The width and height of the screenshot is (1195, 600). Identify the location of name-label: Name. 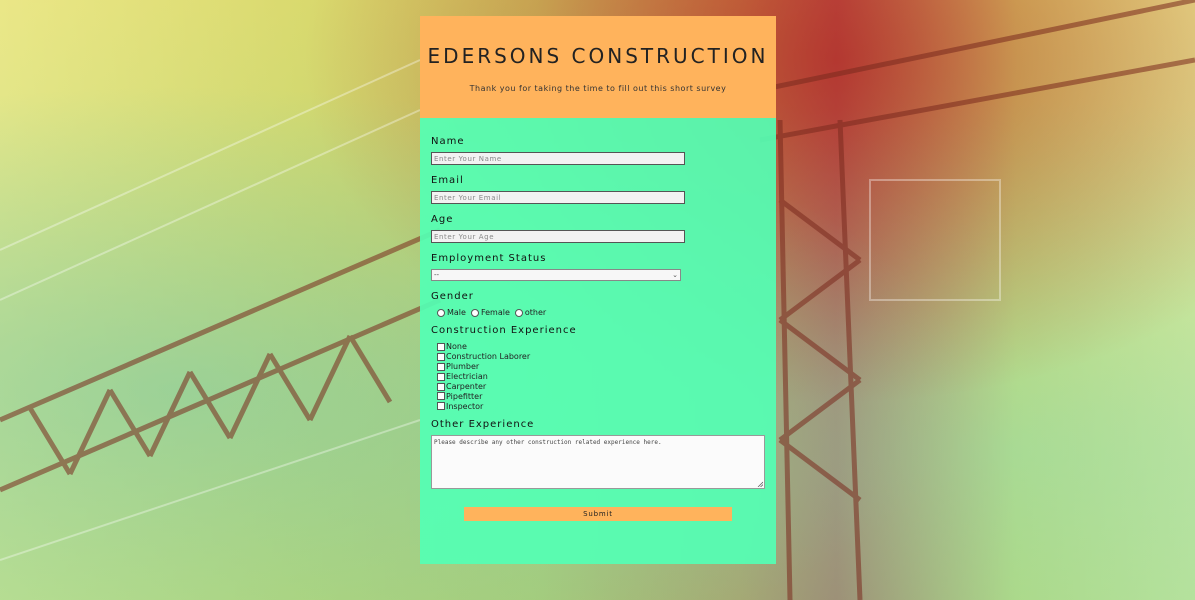
(448, 141).